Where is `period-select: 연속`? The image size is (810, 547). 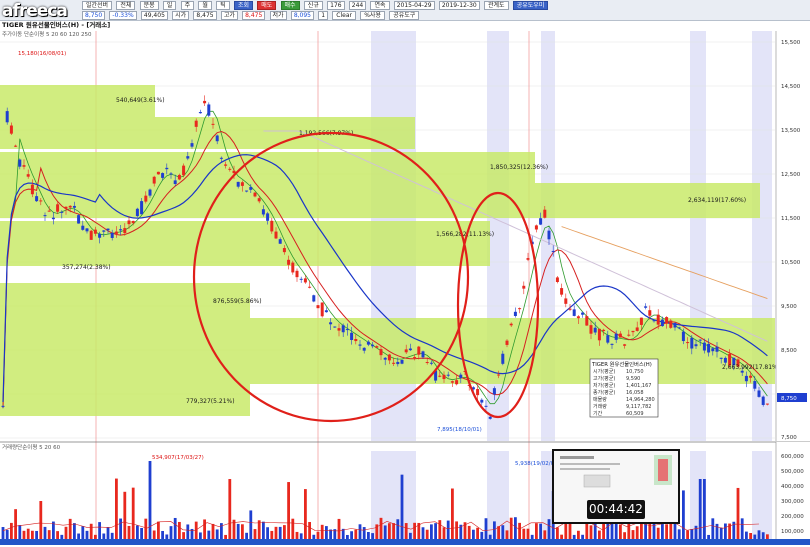 period-select: 연속 is located at coordinates (380, 5).